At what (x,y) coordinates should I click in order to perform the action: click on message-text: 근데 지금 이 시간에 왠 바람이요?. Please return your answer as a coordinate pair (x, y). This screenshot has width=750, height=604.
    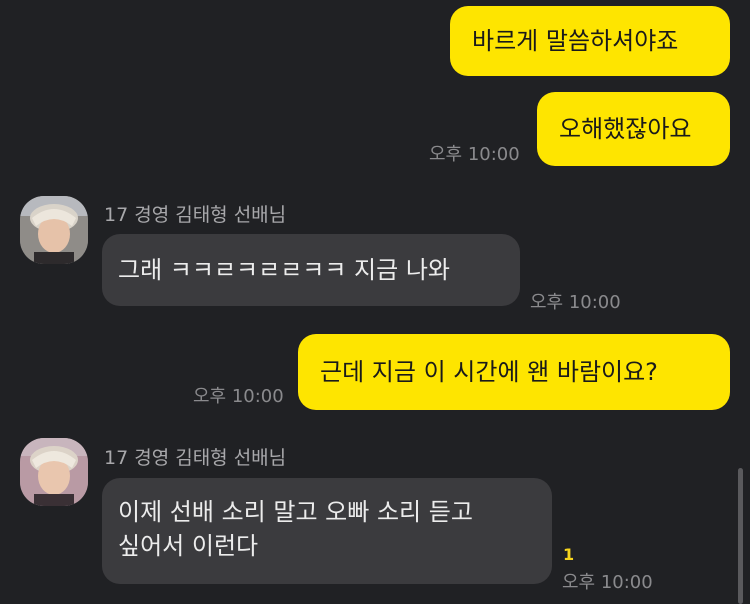
    Looking at the image, I should click on (489, 372).